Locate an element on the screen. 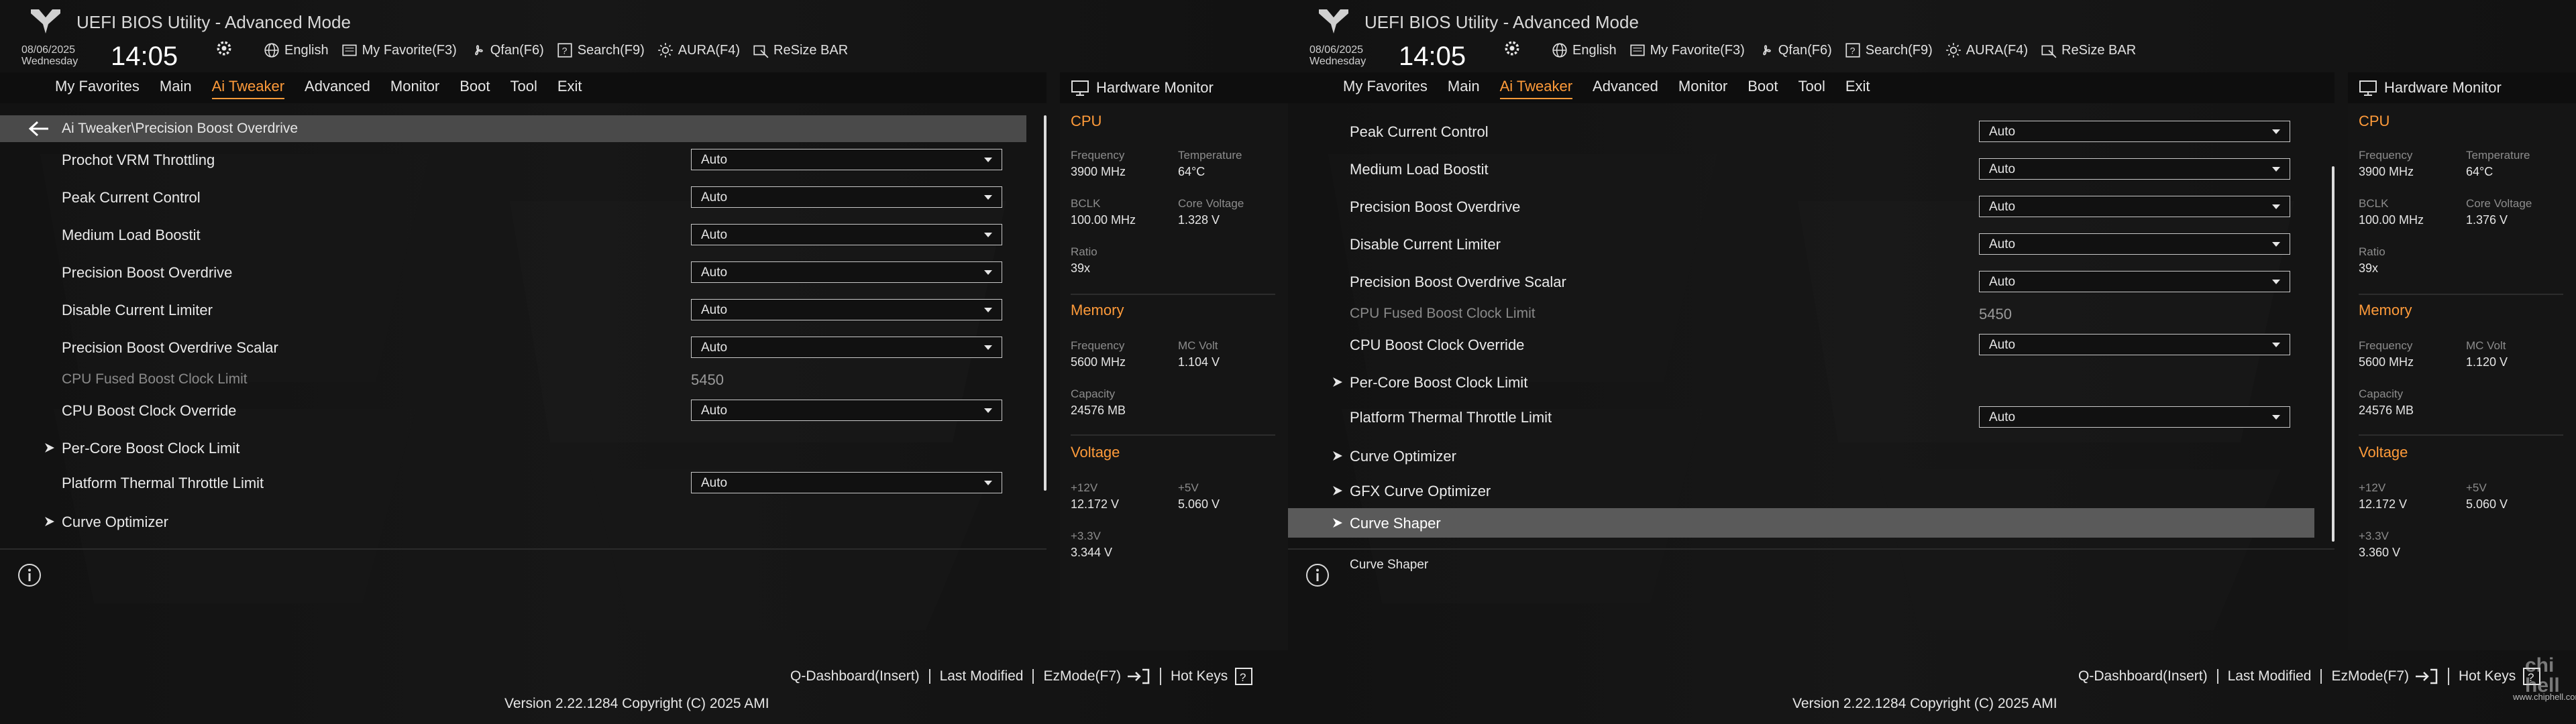  setting-label: Precision Boost Overdrive is located at coordinates (1435, 206).